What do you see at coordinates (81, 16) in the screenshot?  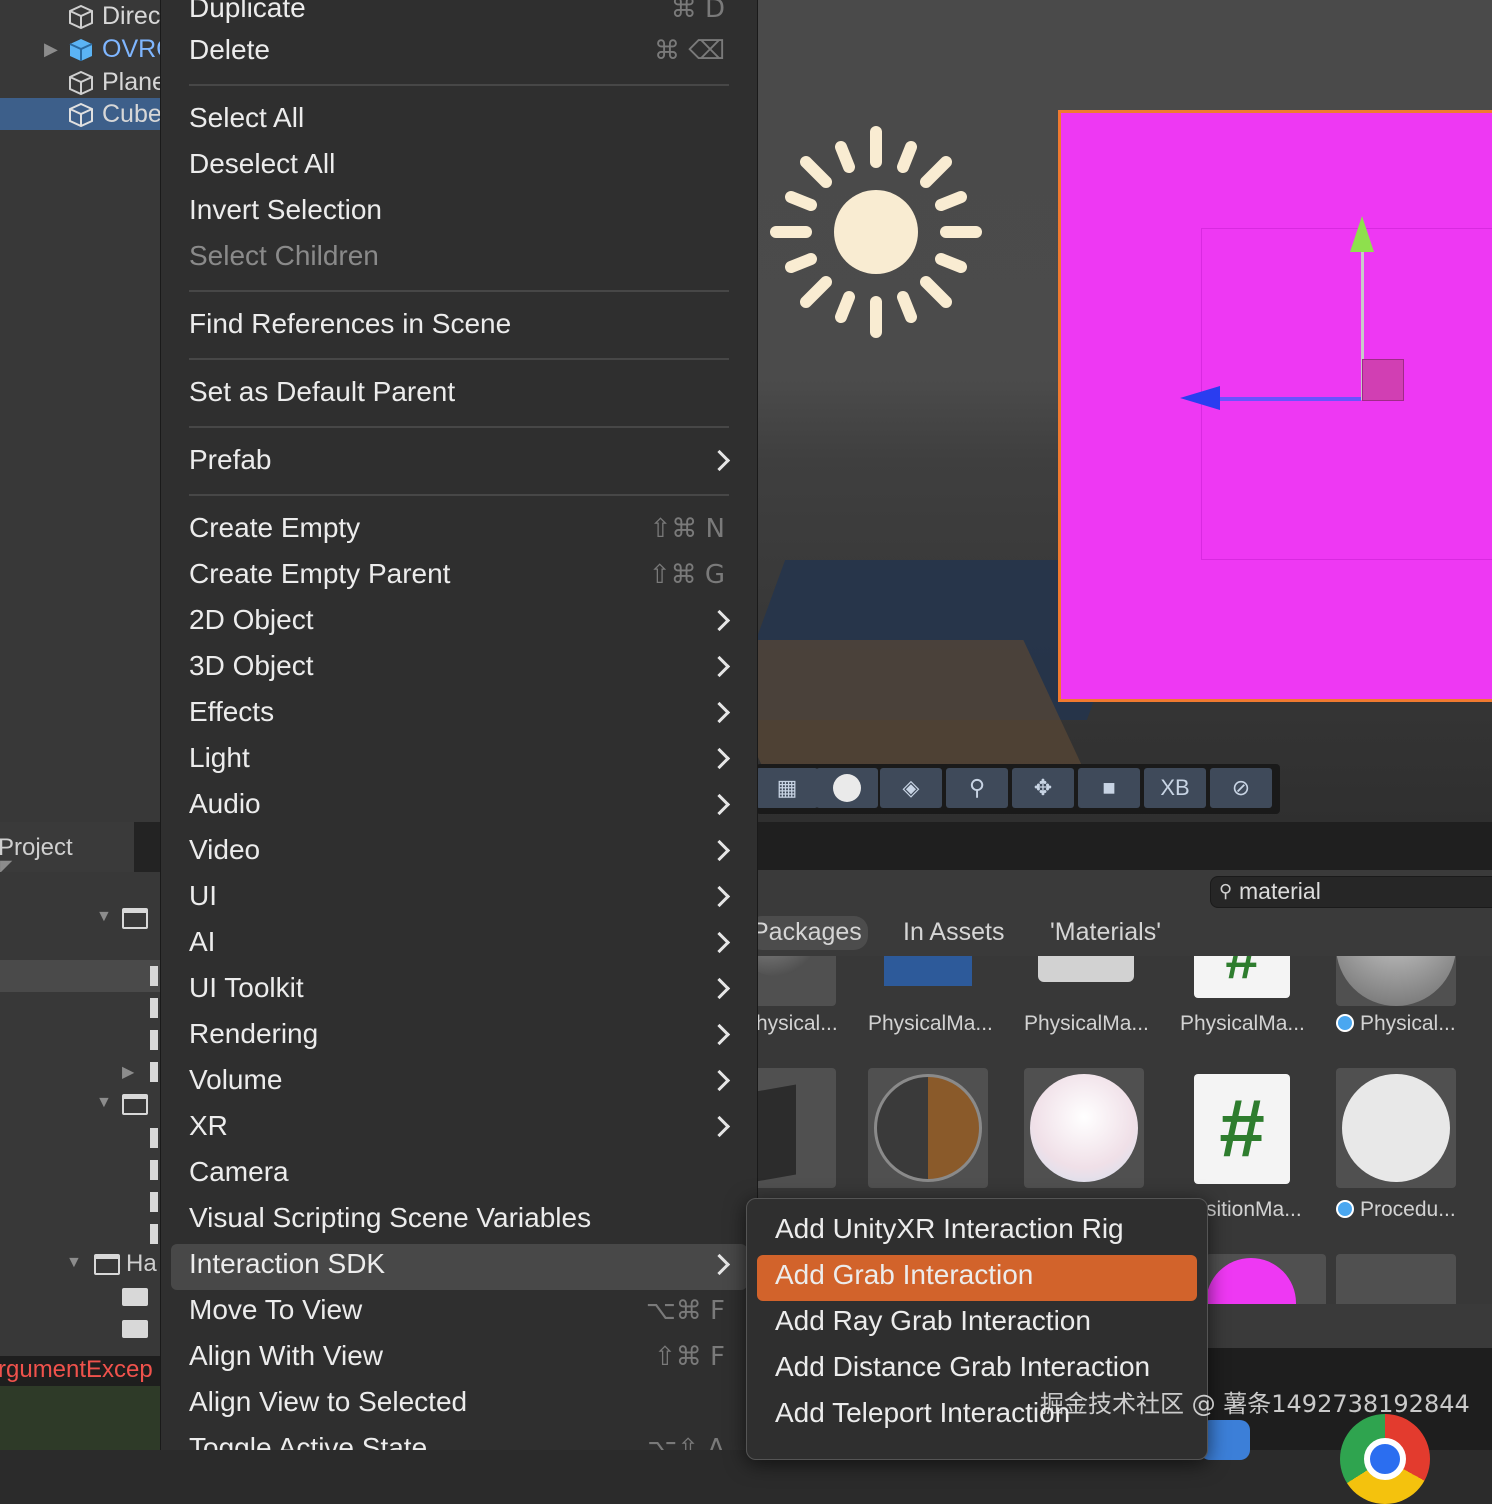 I see `hierarchy-item-direc: Direc` at bounding box center [81, 16].